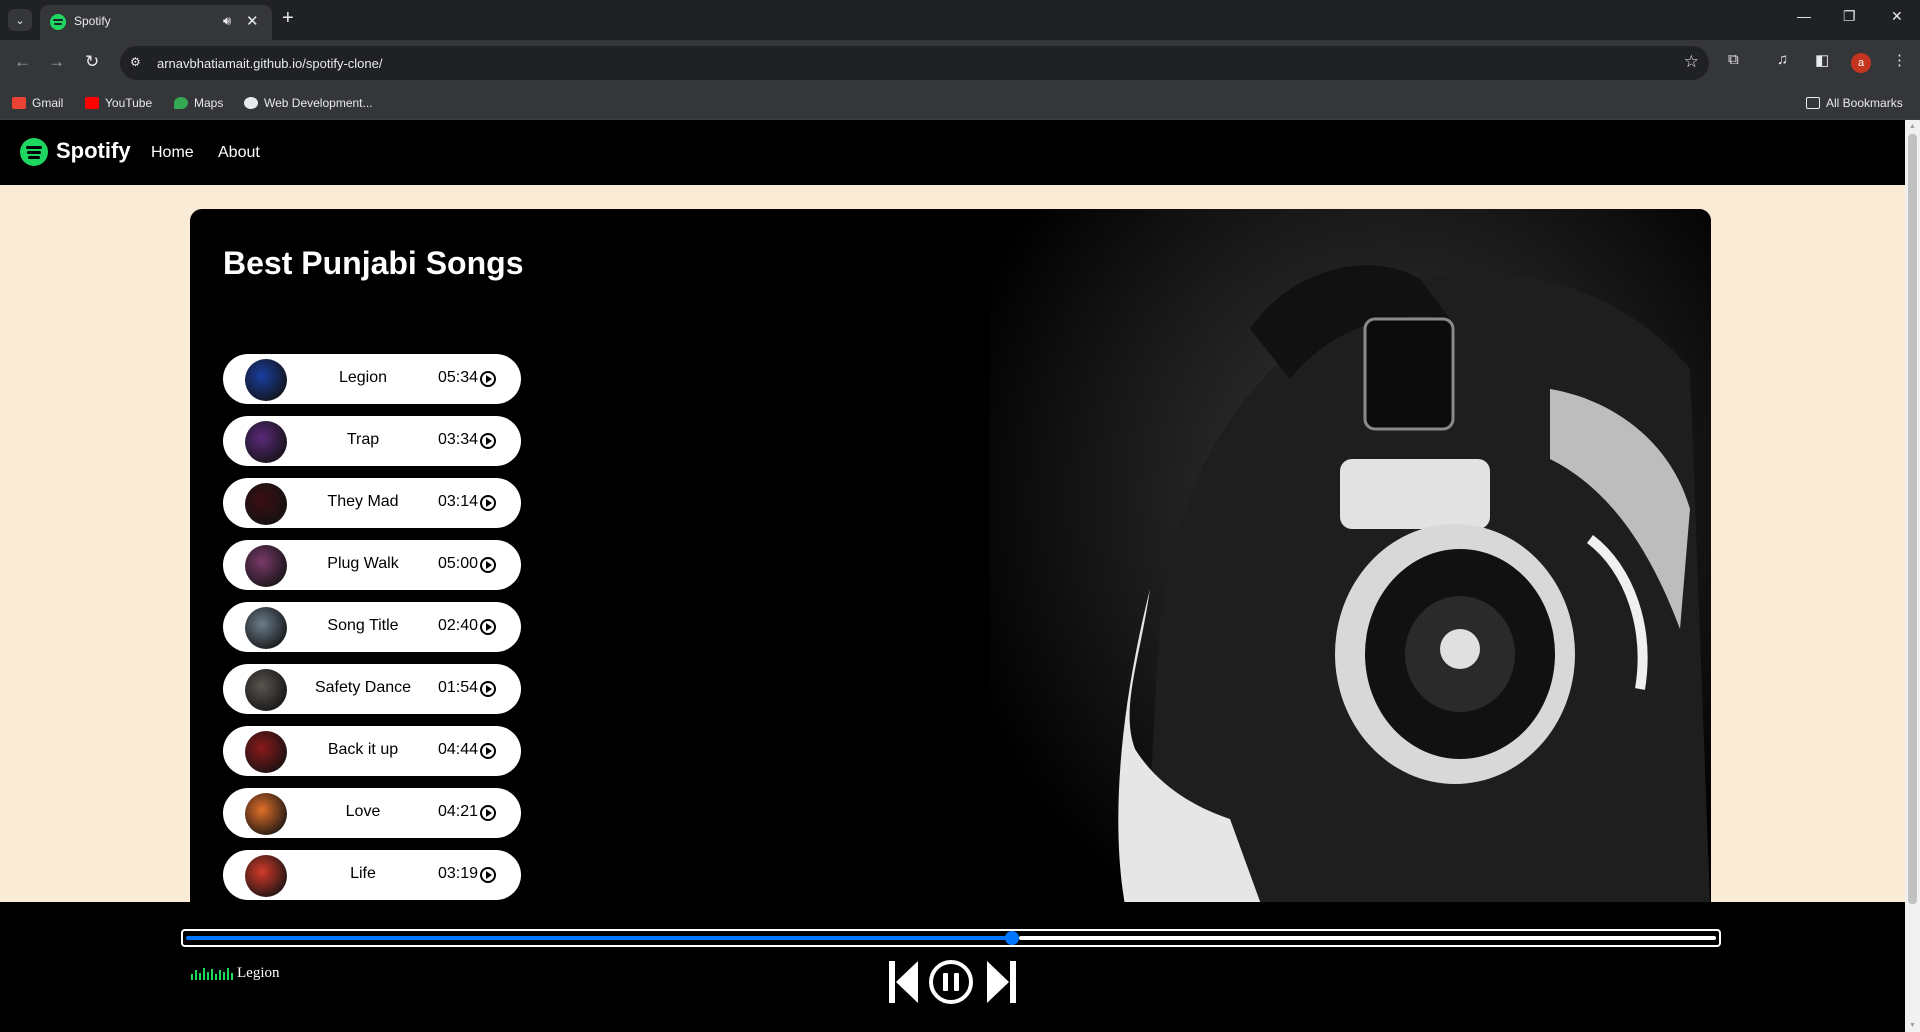 The height and width of the screenshot is (1032, 1920). I want to click on song-item: Song Title 02:40, so click(372, 627).